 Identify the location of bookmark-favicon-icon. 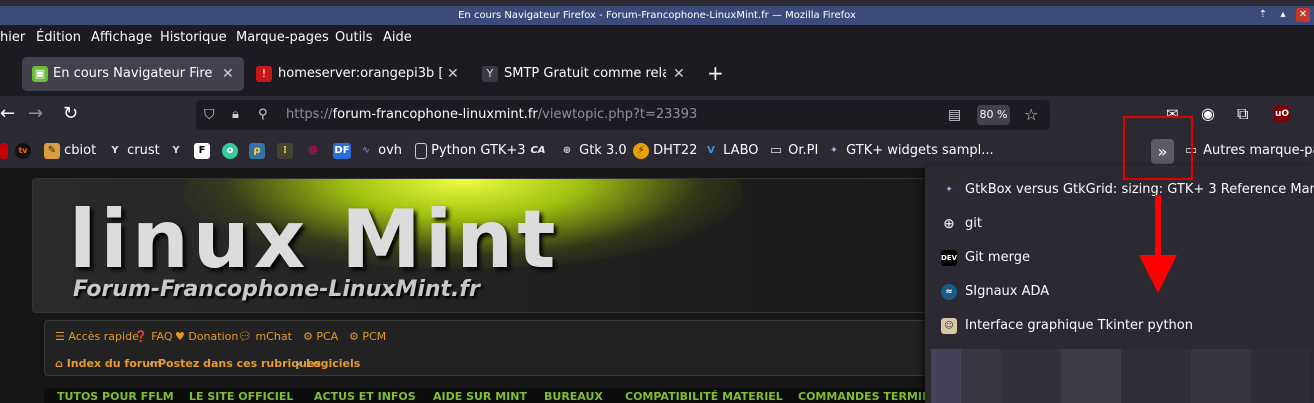
(4, 150).